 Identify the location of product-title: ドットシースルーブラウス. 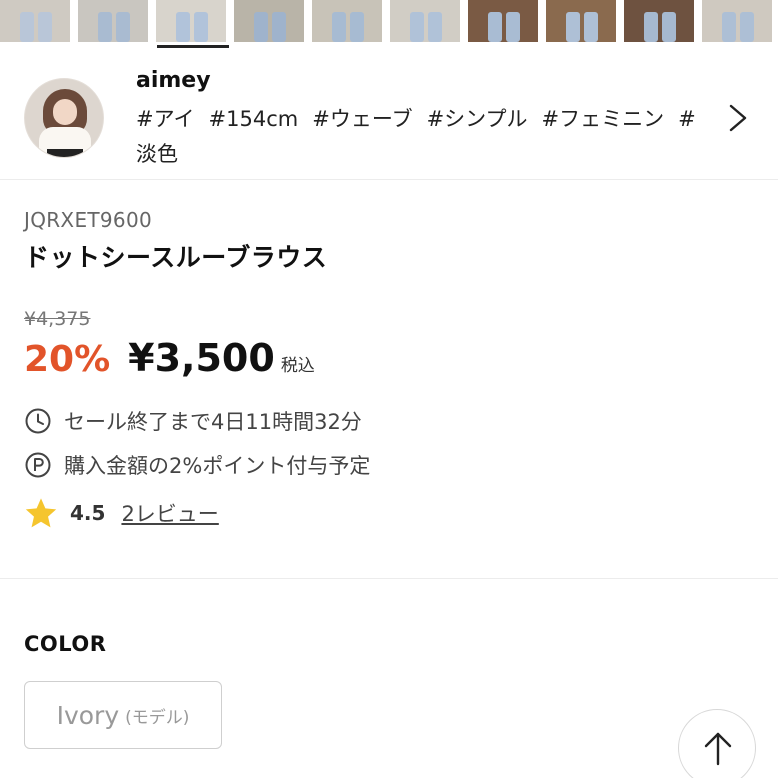
(176, 257).